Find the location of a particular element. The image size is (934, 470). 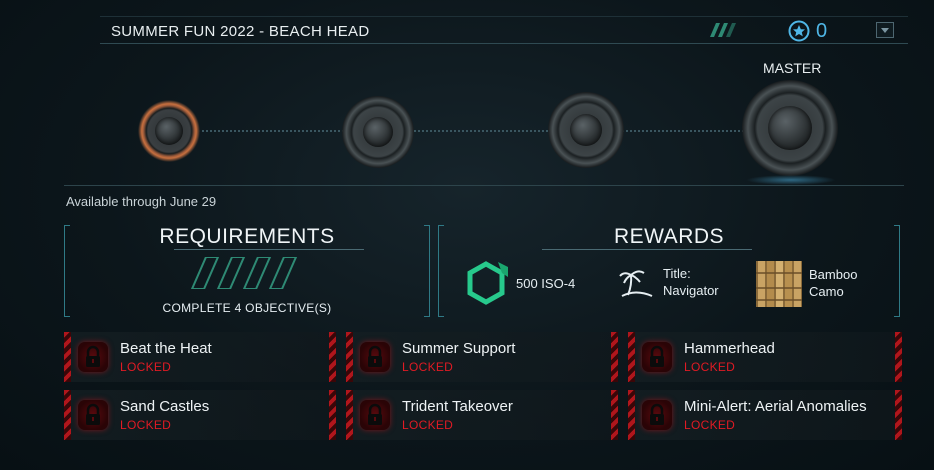

objective-item: Hammerhead LOCKED is located at coordinates (765, 357).